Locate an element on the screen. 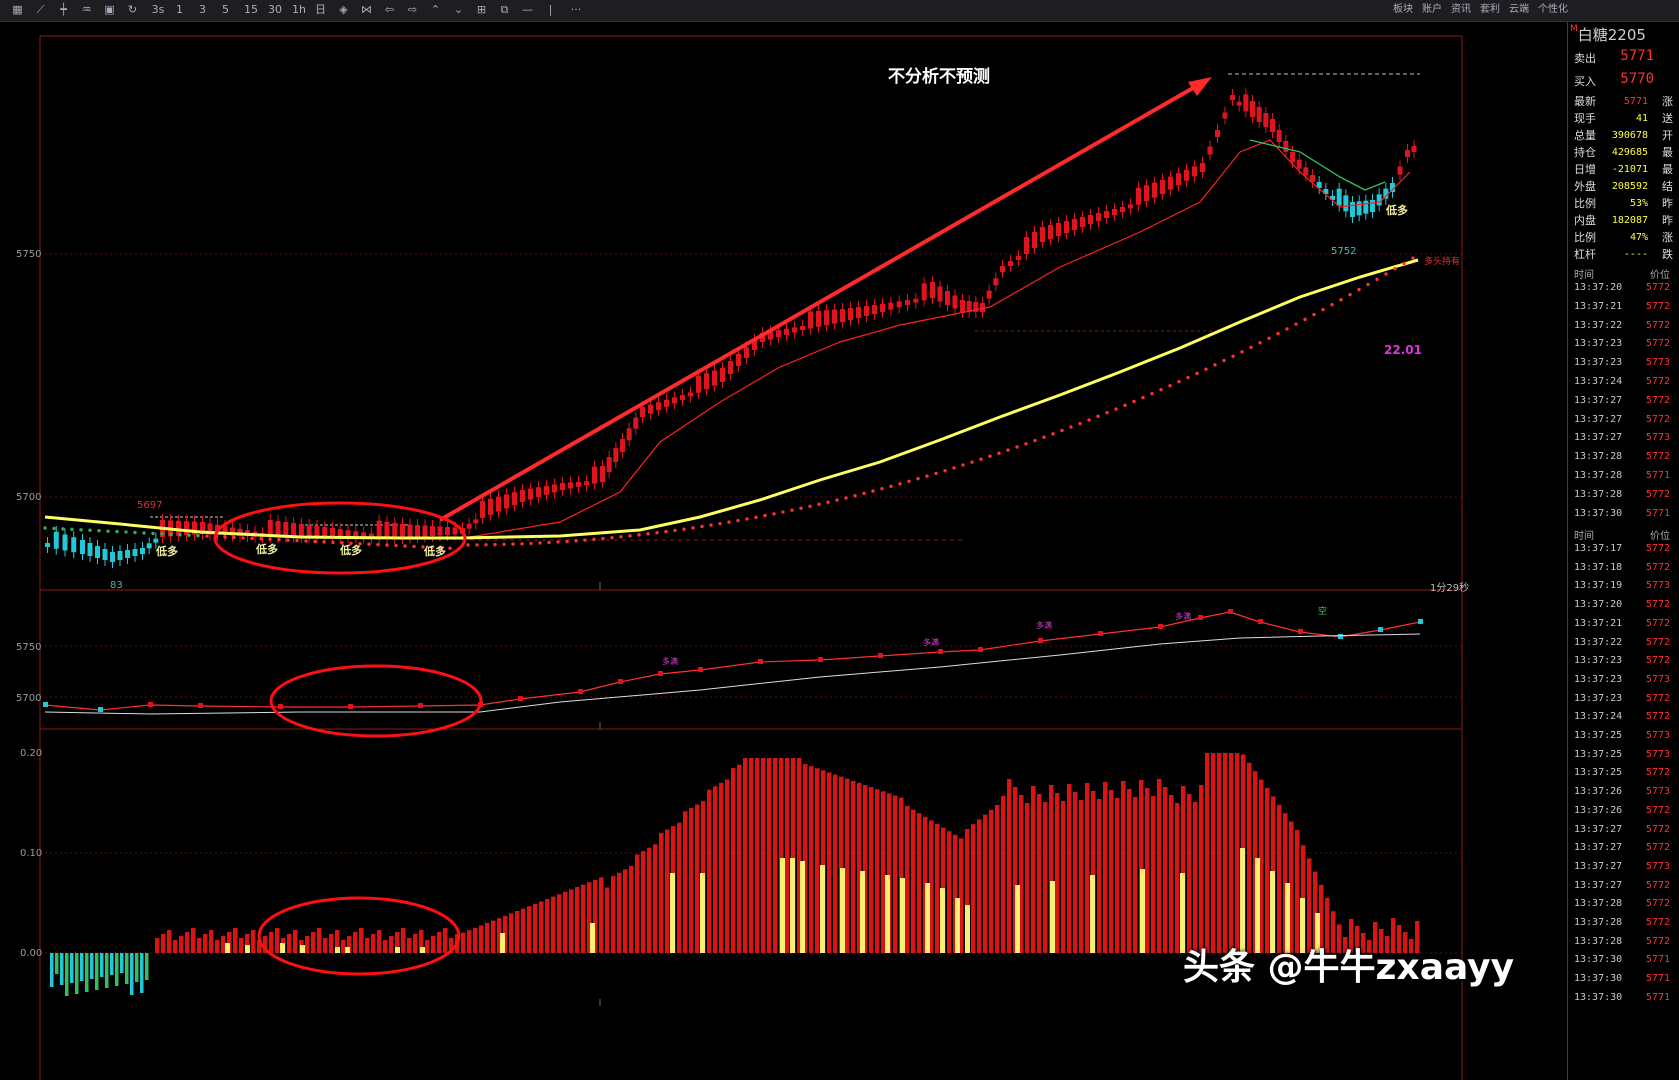 The image size is (1679, 1080). top-tab: 云端 is located at coordinates (1519, 10).